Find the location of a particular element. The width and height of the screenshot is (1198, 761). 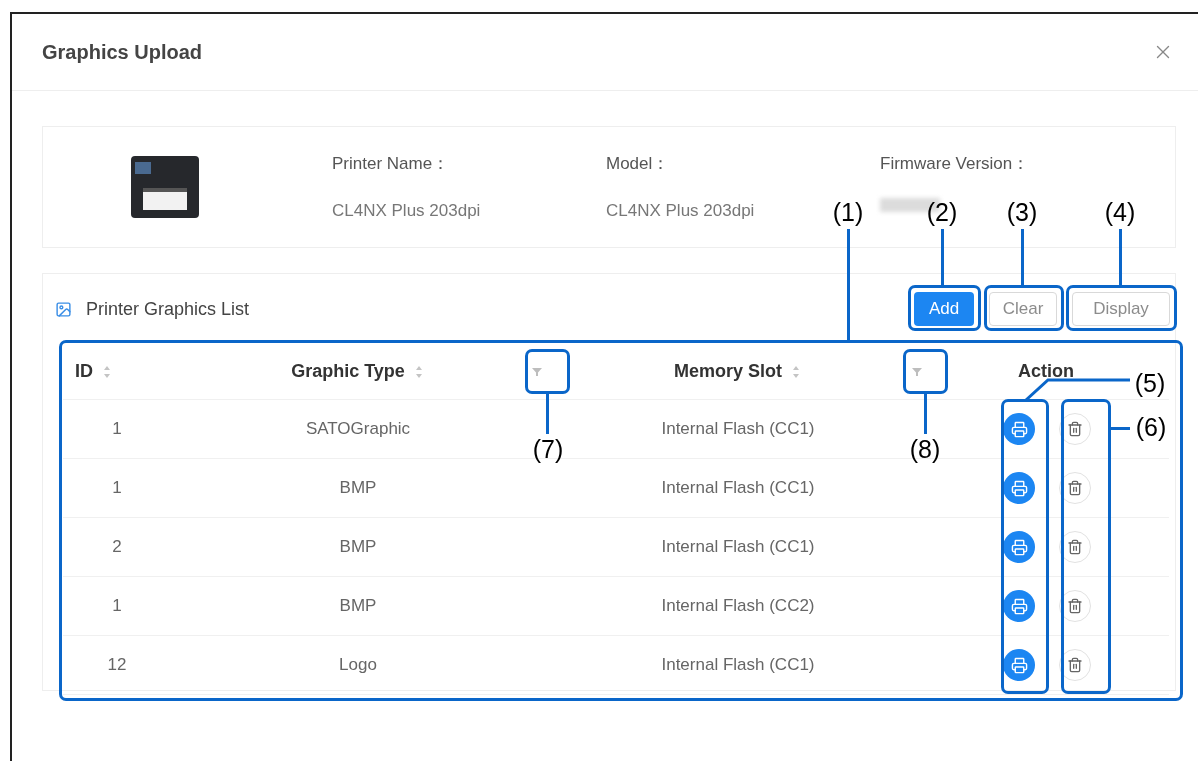

printer-drawing is located at coordinates (165, 187).